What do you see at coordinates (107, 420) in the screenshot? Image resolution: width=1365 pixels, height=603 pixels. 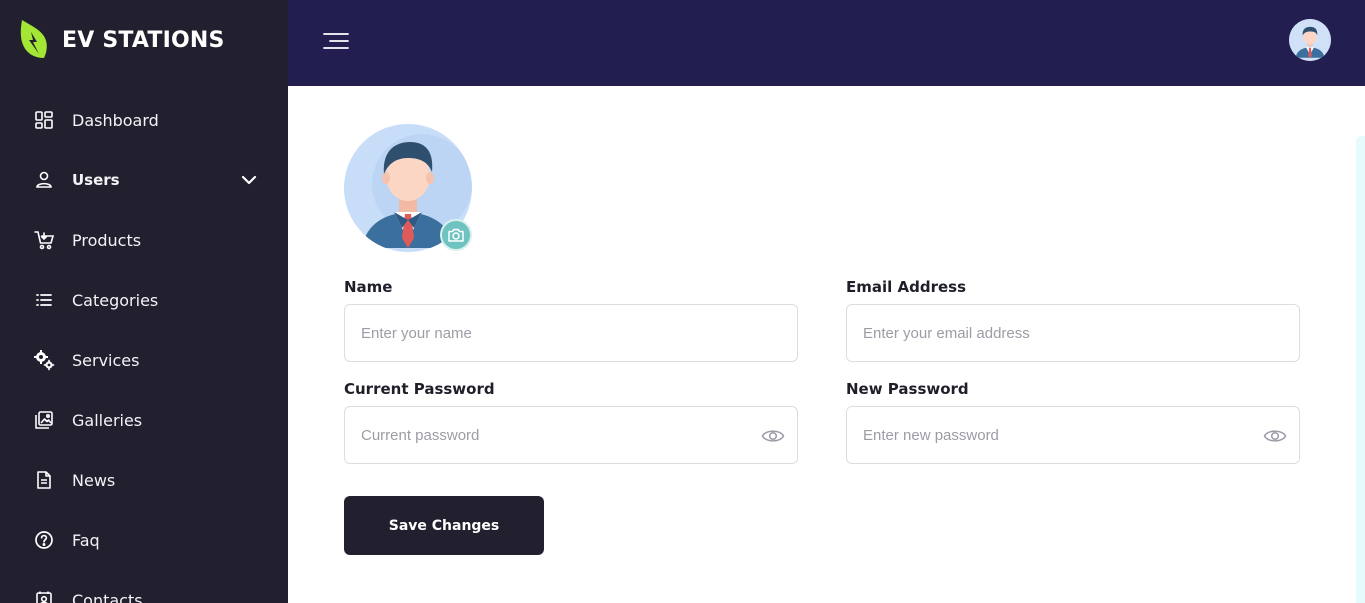 I see `sidebar-item-label: Galleries` at bounding box center [107, 420].